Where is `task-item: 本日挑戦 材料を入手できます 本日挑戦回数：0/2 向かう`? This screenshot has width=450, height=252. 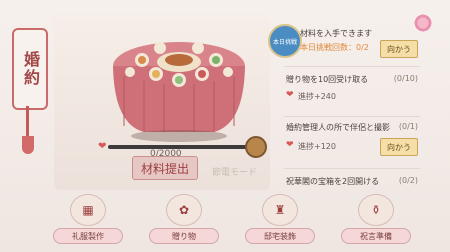
task-item: 本日挑戦 材料を入手できます 本日挑戦回数：0/2 向かう is located at coordinates (345, 41).